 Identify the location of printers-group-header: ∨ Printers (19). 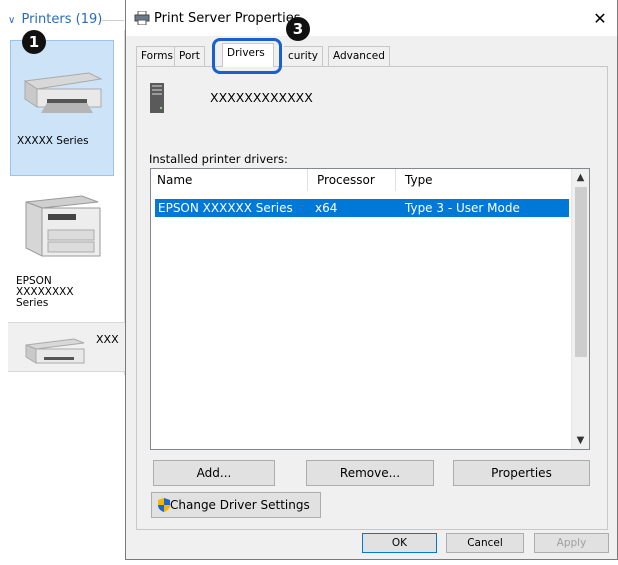
(55, 19).